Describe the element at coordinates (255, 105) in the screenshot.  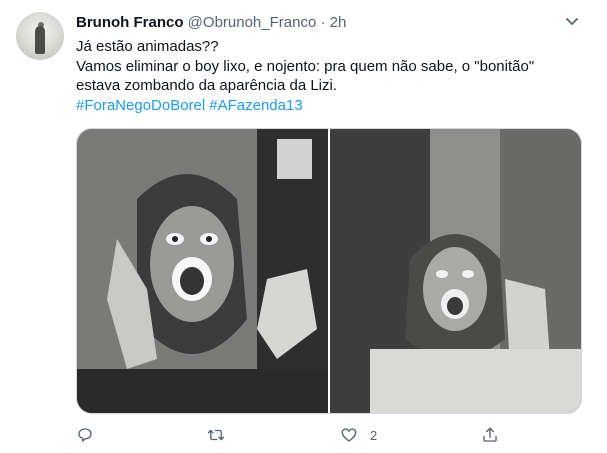
I see `hashtag-link: #AFazenda13` at that location.